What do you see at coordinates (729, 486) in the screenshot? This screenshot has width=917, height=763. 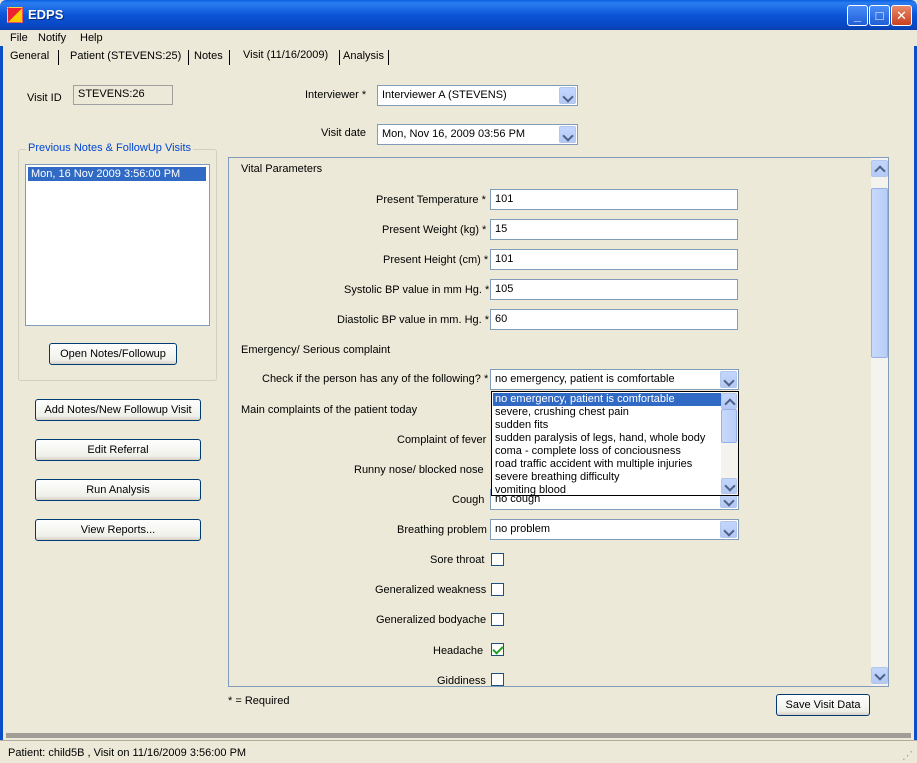 I see `dropdown-scroll-down` at bounding box center [729, 486].